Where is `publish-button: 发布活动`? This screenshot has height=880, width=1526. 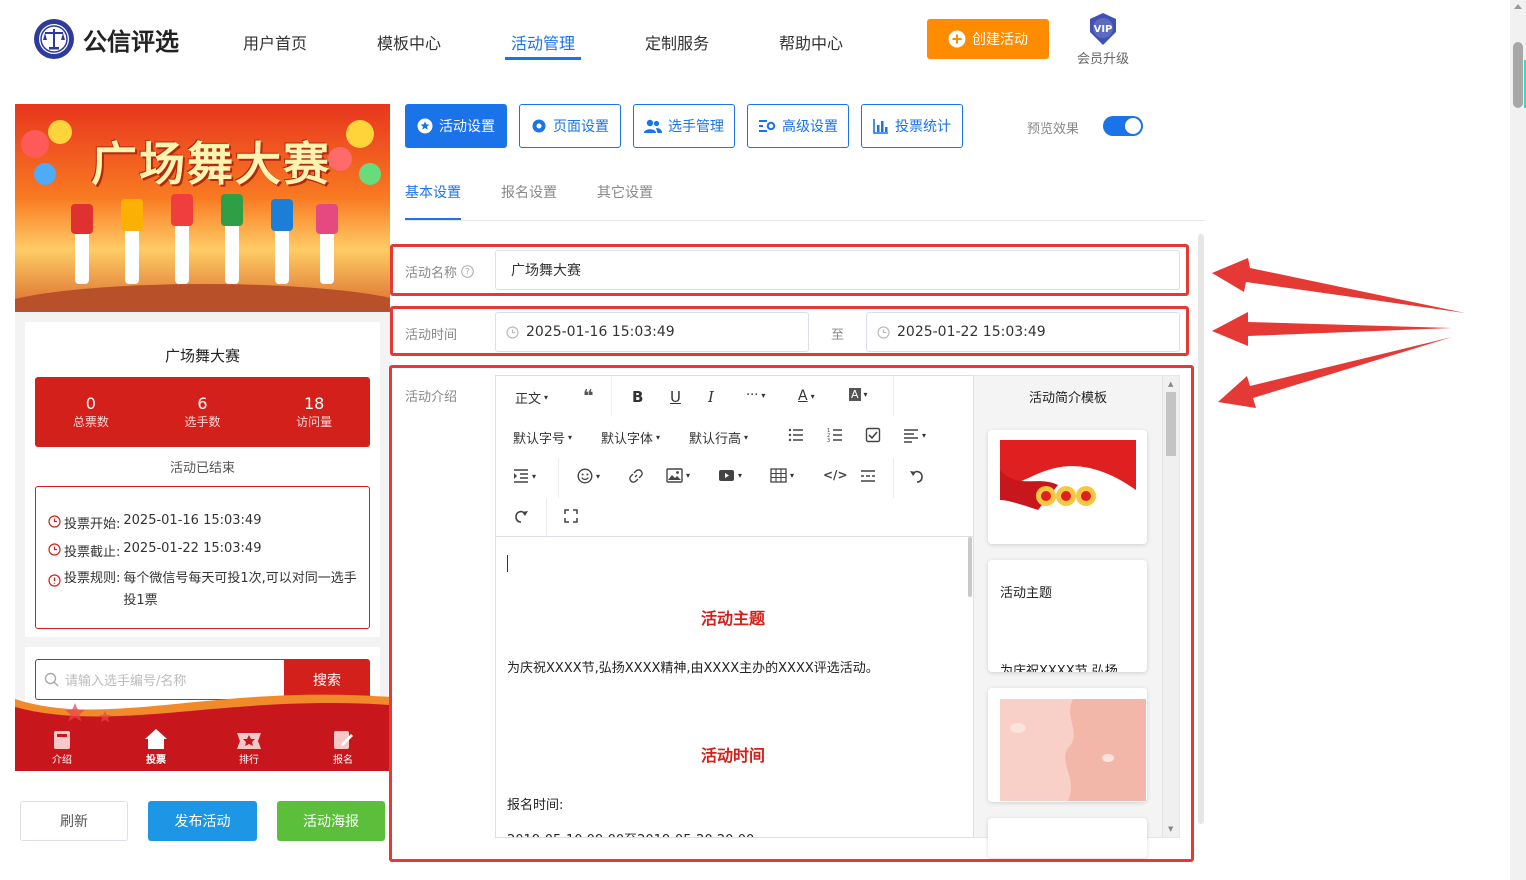 publish-button: 发布活动 is located at coordinates (202, 821).